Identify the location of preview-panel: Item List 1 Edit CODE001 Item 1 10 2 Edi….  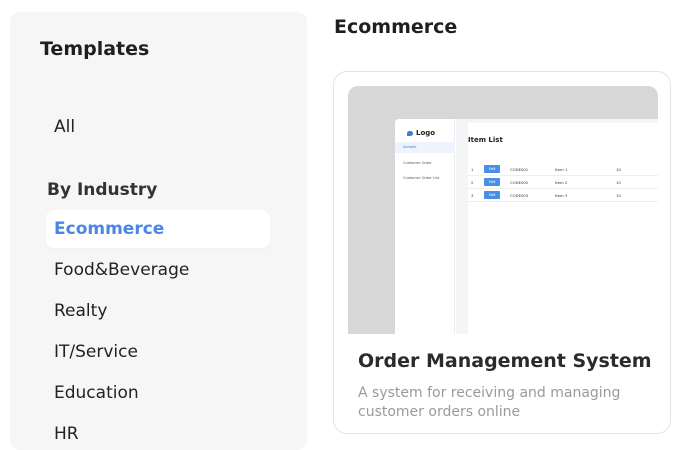
(563, 228).